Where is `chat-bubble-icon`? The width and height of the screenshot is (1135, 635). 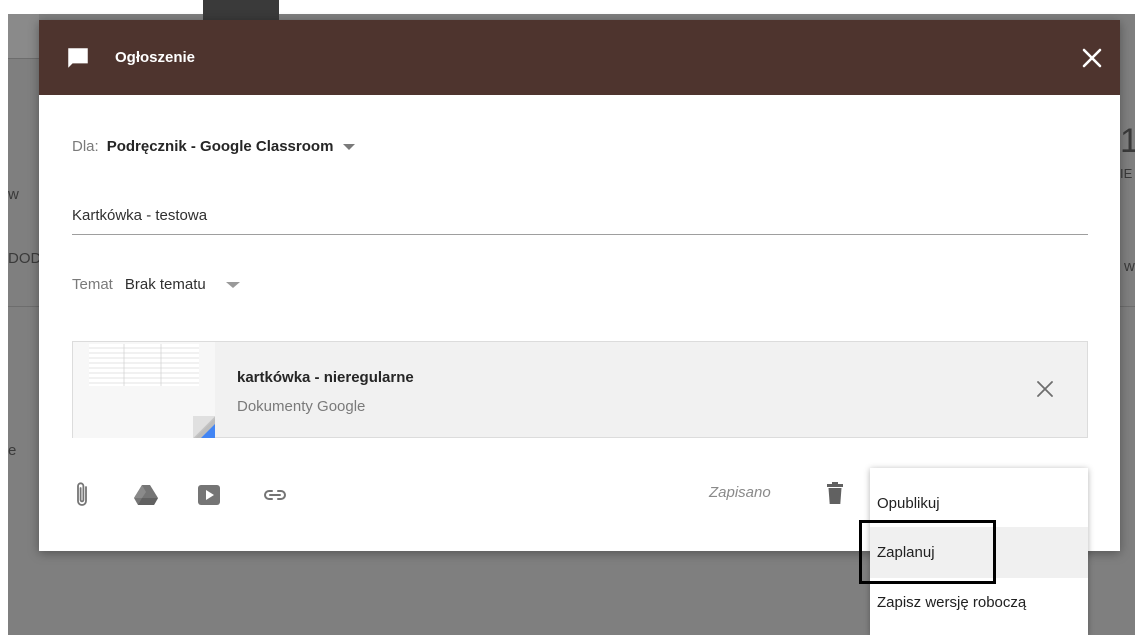 chat-bubble-icon is located at coordinates (78, 58).